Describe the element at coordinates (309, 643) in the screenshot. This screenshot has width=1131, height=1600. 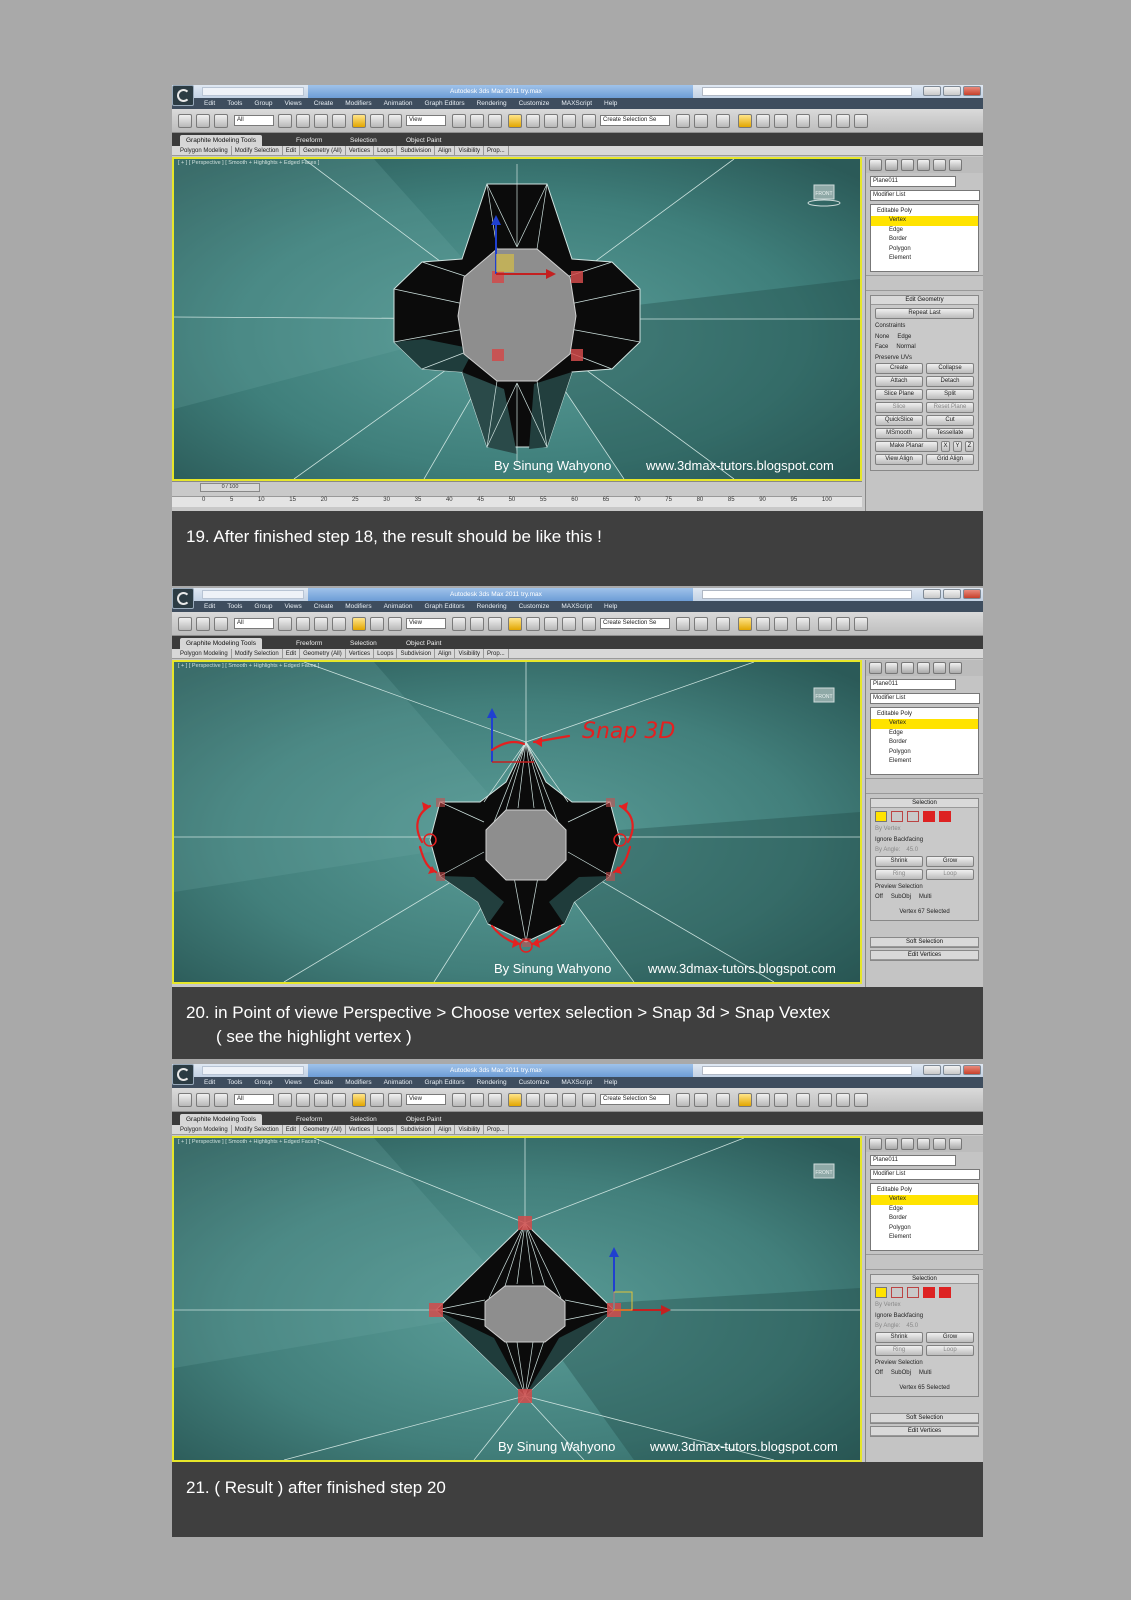
I see `tab-freeform: Freeform` at that location.